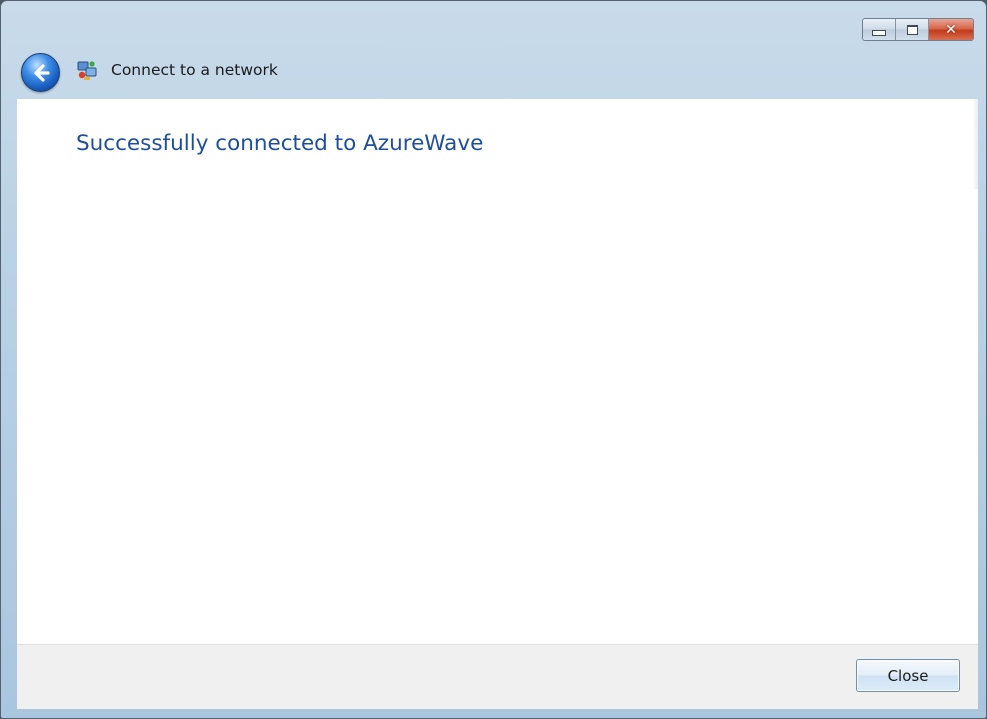 The width and height of the screenshot is (987, 719). Describe the element at coordinates (975, 144) in the screenshot. I see `content-edge-shade` at that location.